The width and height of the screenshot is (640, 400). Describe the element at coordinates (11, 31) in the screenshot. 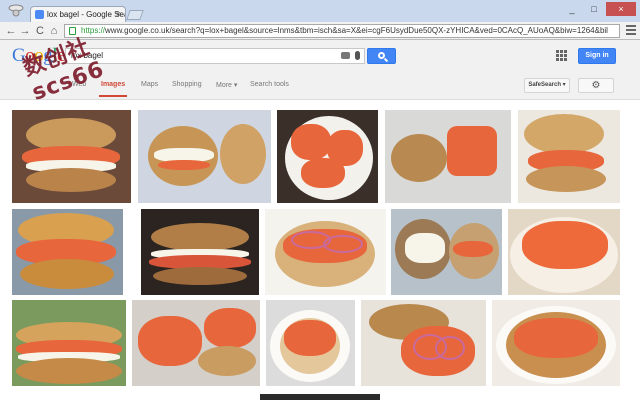

I see `back-button: ←` at that location.